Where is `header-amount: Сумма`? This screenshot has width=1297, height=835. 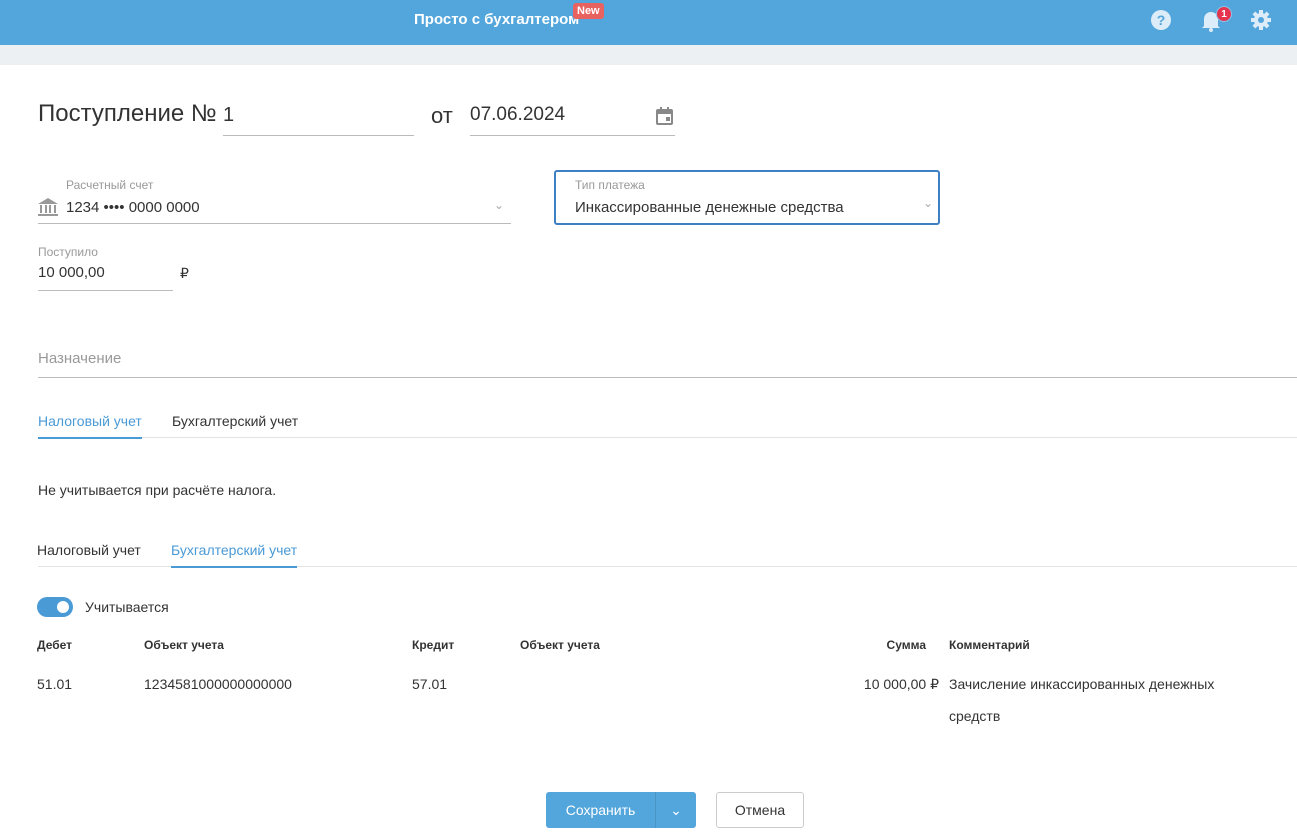
header-amount: Сумма is located at coordinates (906, 645).